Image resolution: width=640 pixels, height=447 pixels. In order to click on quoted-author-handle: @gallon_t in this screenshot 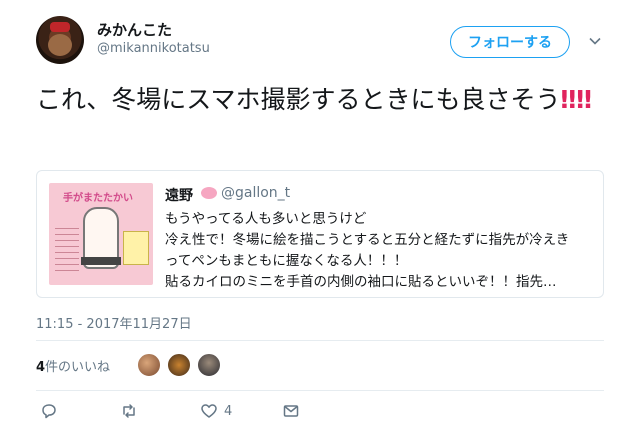, I will do `click(256, 193)`.